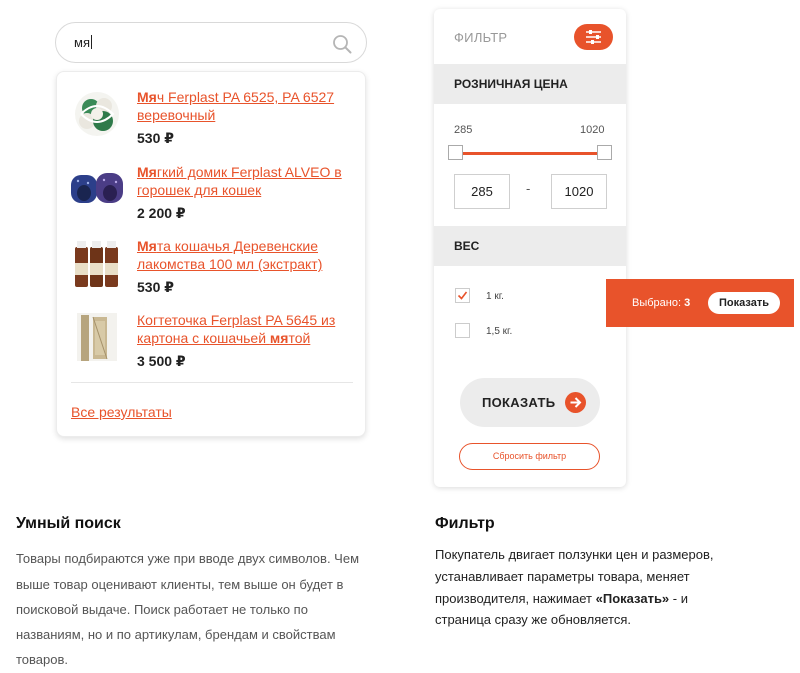 The height and width of the screenshot is (673, 800). I want to click on weight-label-1-5kg: 1,5 кг., so click(499, 331).